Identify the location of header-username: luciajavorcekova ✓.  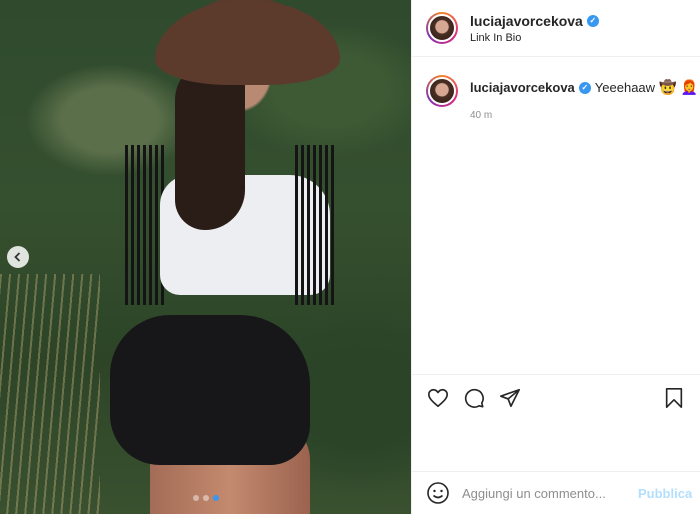
(534, 21).